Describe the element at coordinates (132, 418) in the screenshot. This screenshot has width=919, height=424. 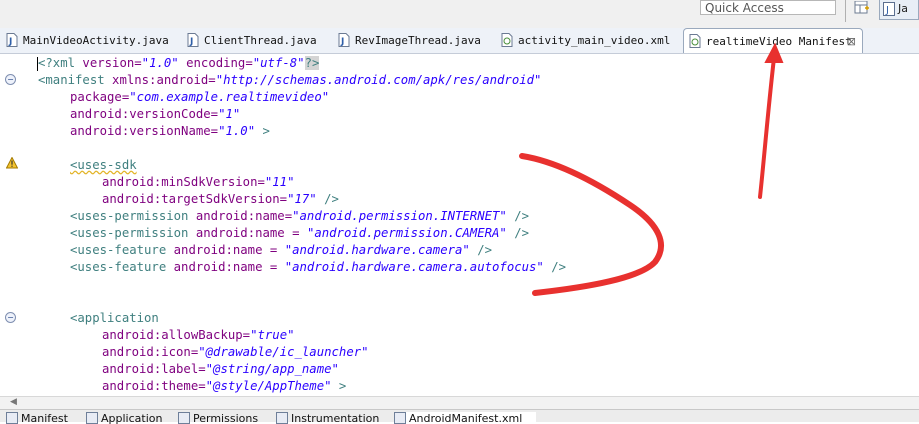
I see `tab-label: Application` at that location.